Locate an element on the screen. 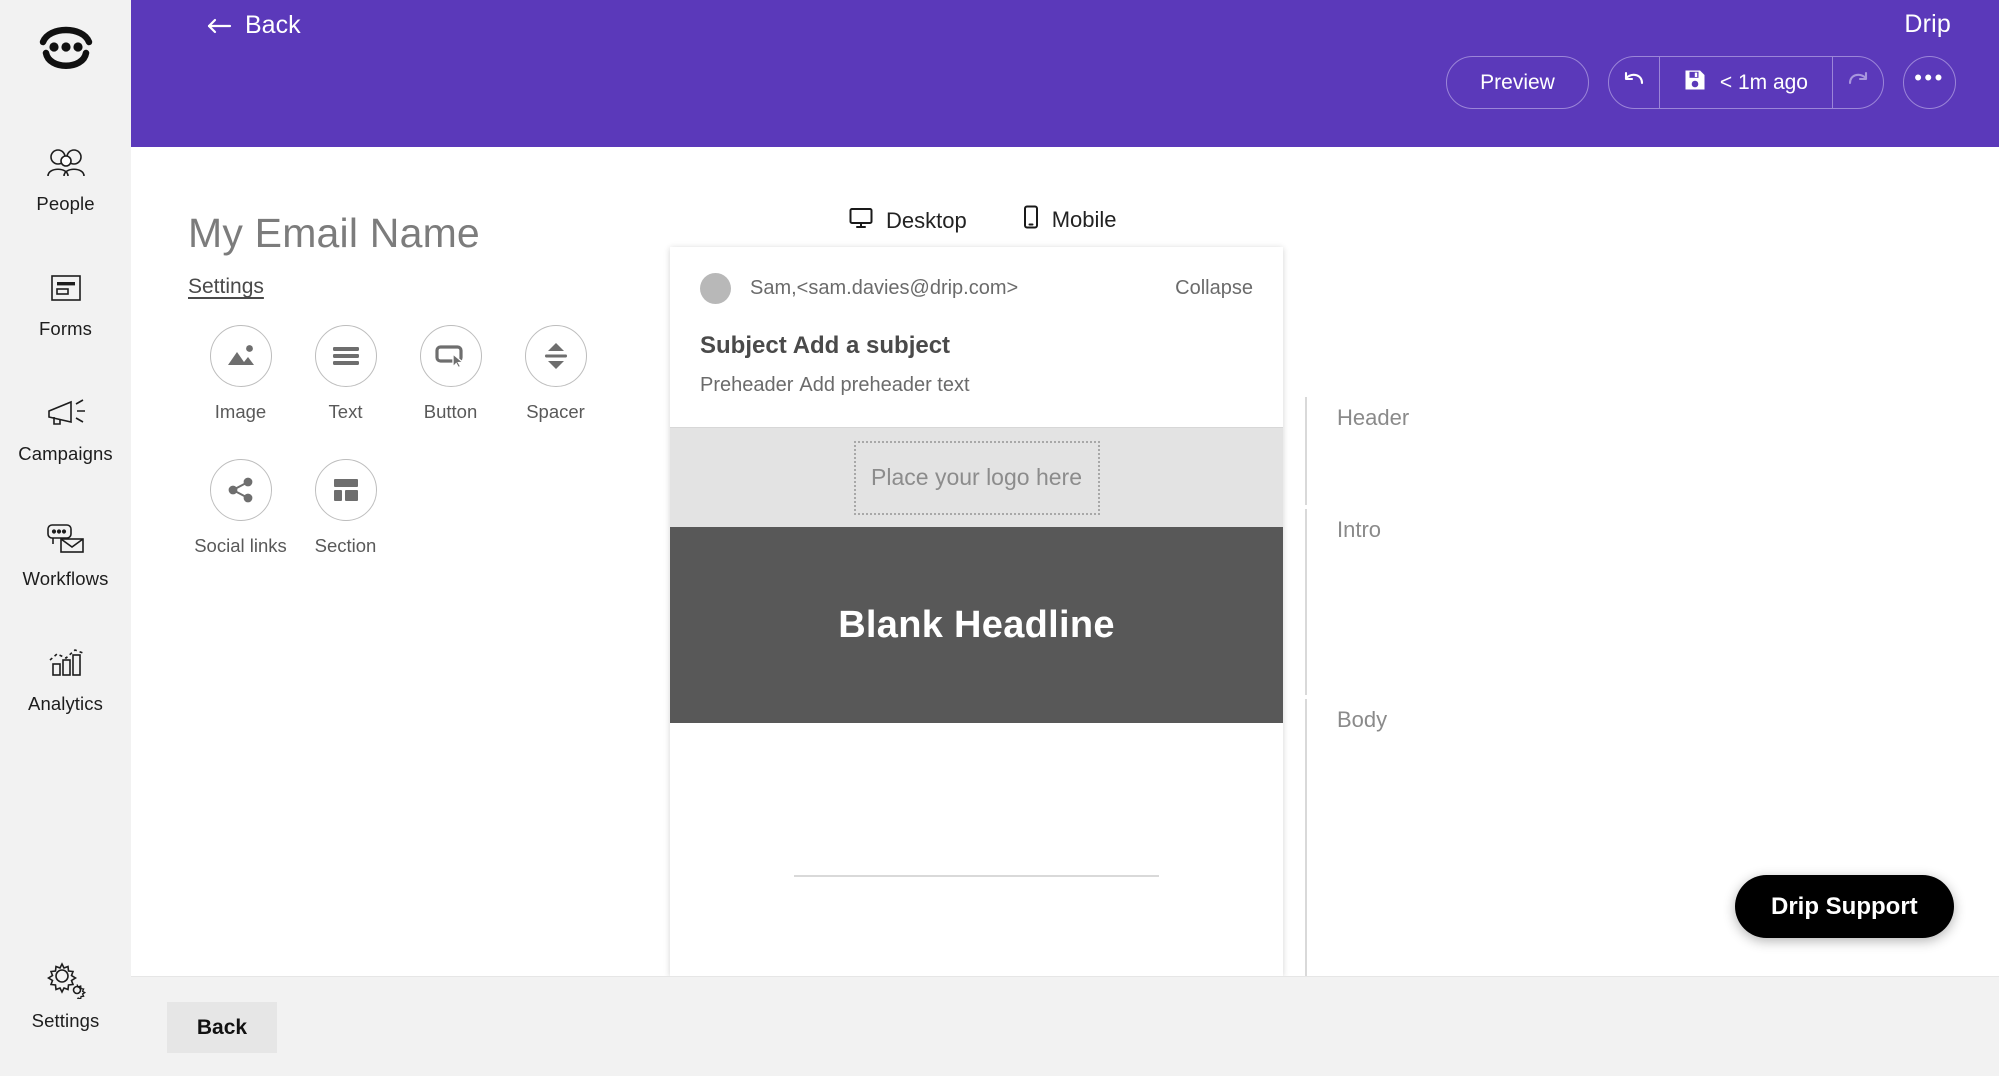 The image size is (1999, 1076). subject-label: Subject is located at coordinates (743, 345).